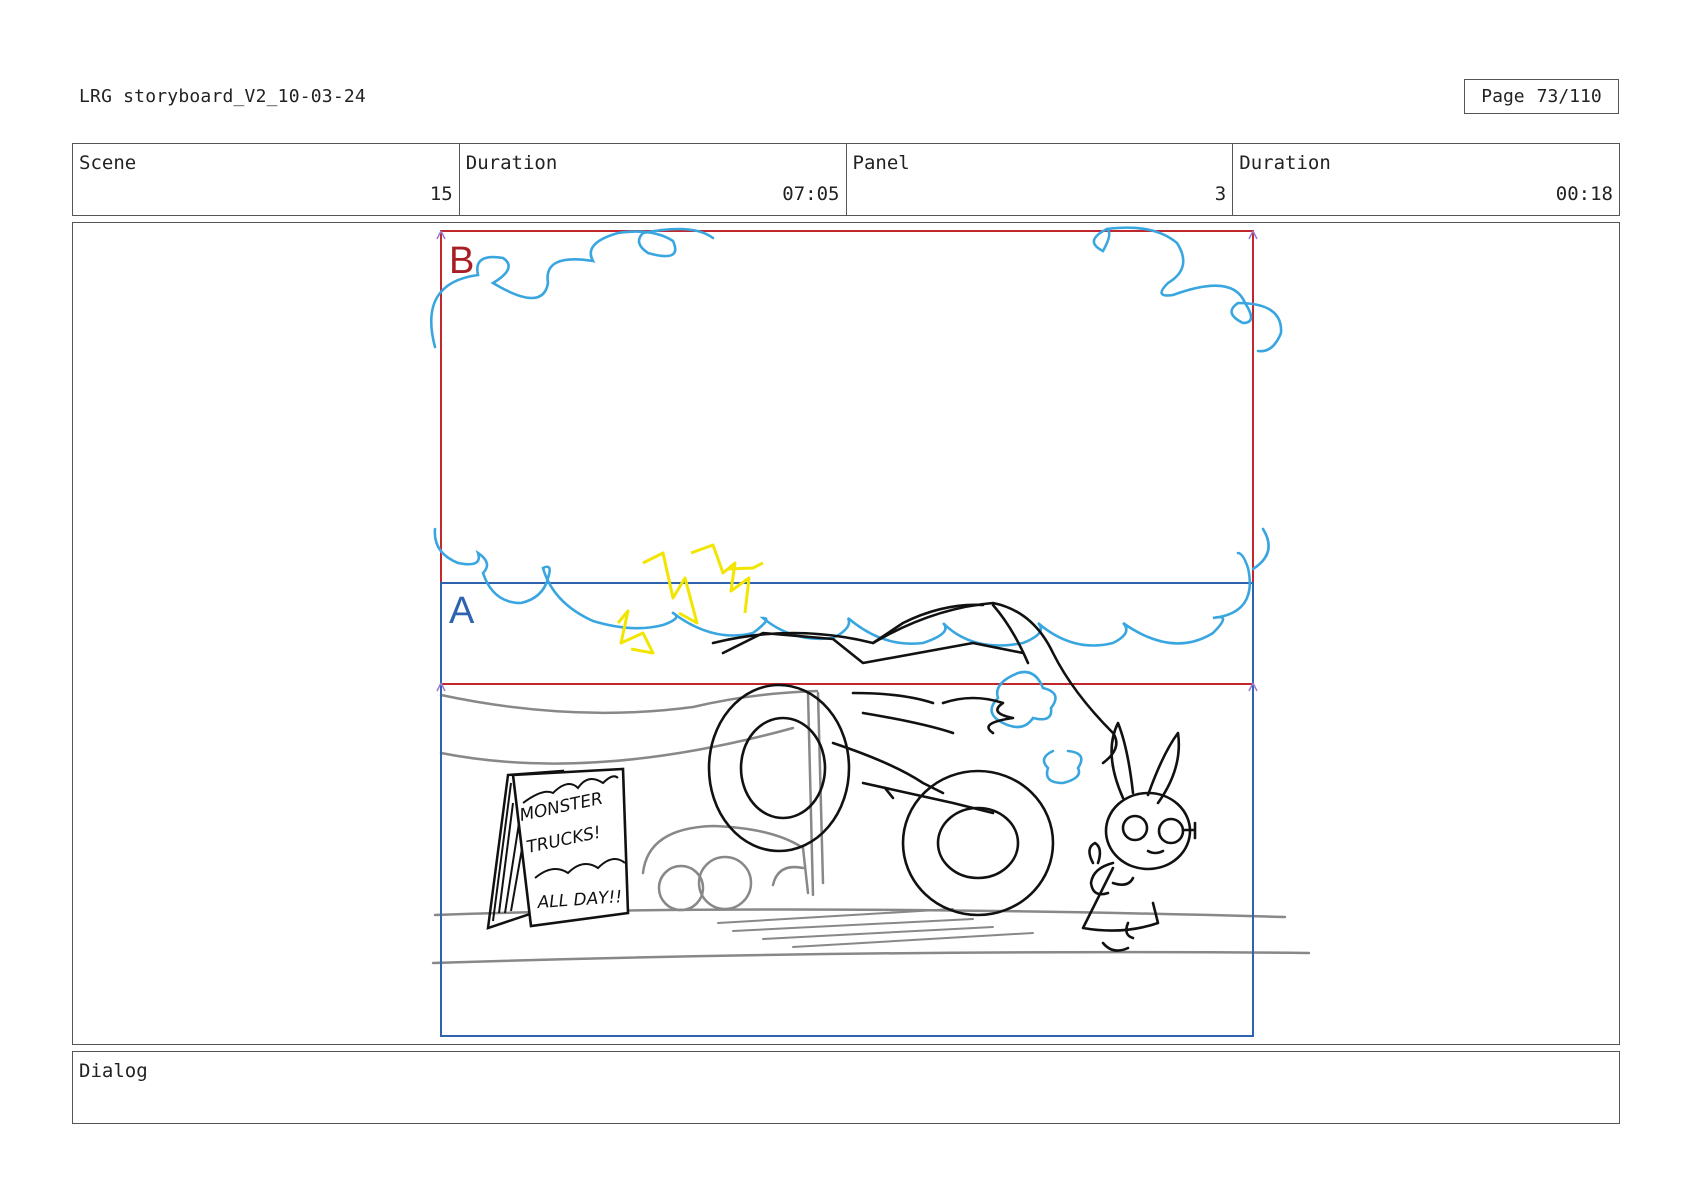  Describe the element at coordinates (1220, 194) in the screenshot. I see `panel-value: 3` at that location.